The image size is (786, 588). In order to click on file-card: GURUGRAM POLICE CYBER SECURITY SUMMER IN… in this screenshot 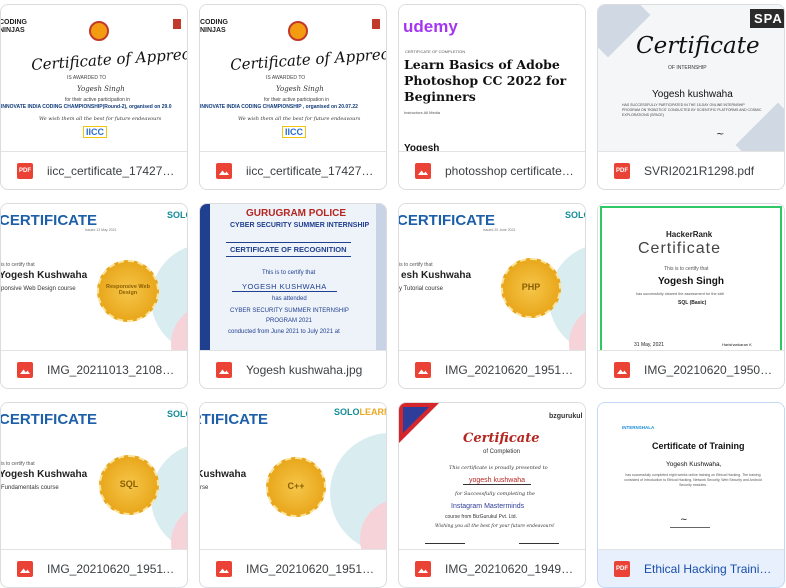, I will do `click(293, 296)`.